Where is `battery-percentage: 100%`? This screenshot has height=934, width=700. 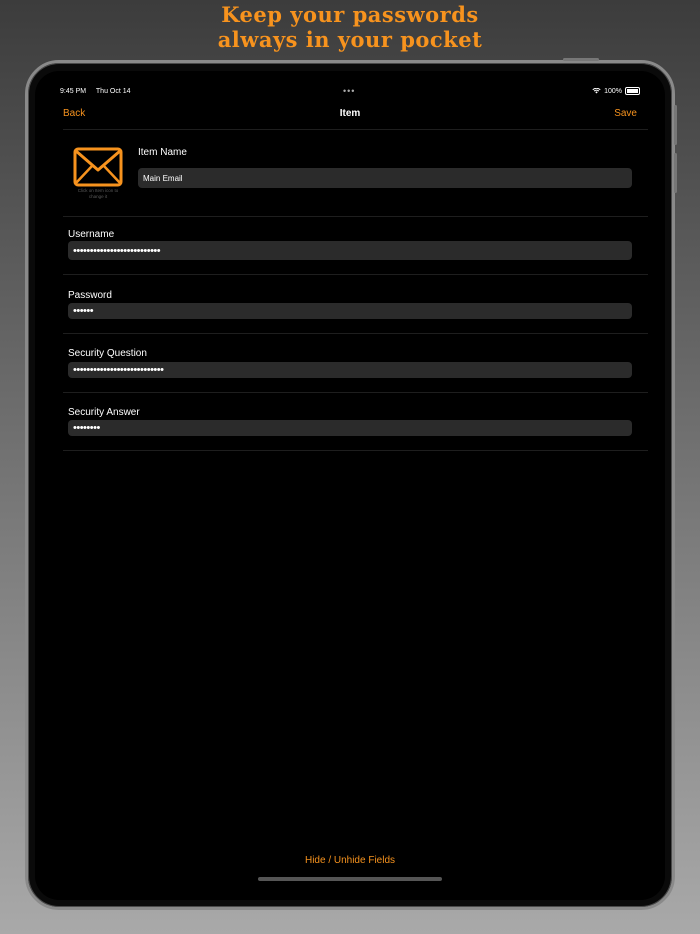
battery-percentage: 100% is located at coordinates (613, 91).